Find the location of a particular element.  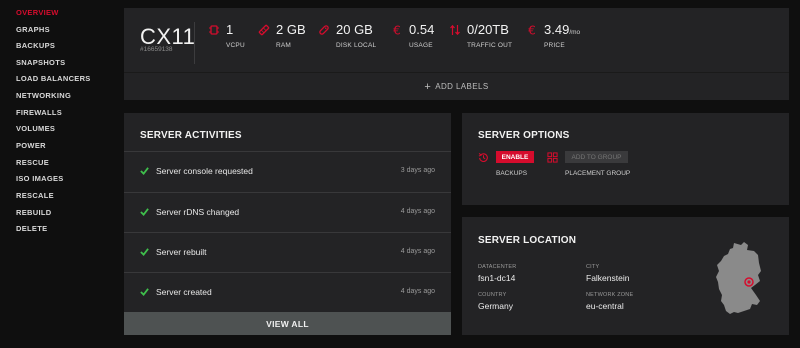

plus-icon: + is located at coordinates (428, 86).